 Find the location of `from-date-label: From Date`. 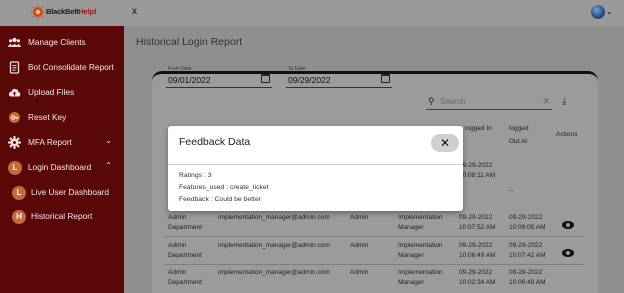

from-date-label: From Date is located at coordinates (180, 69).